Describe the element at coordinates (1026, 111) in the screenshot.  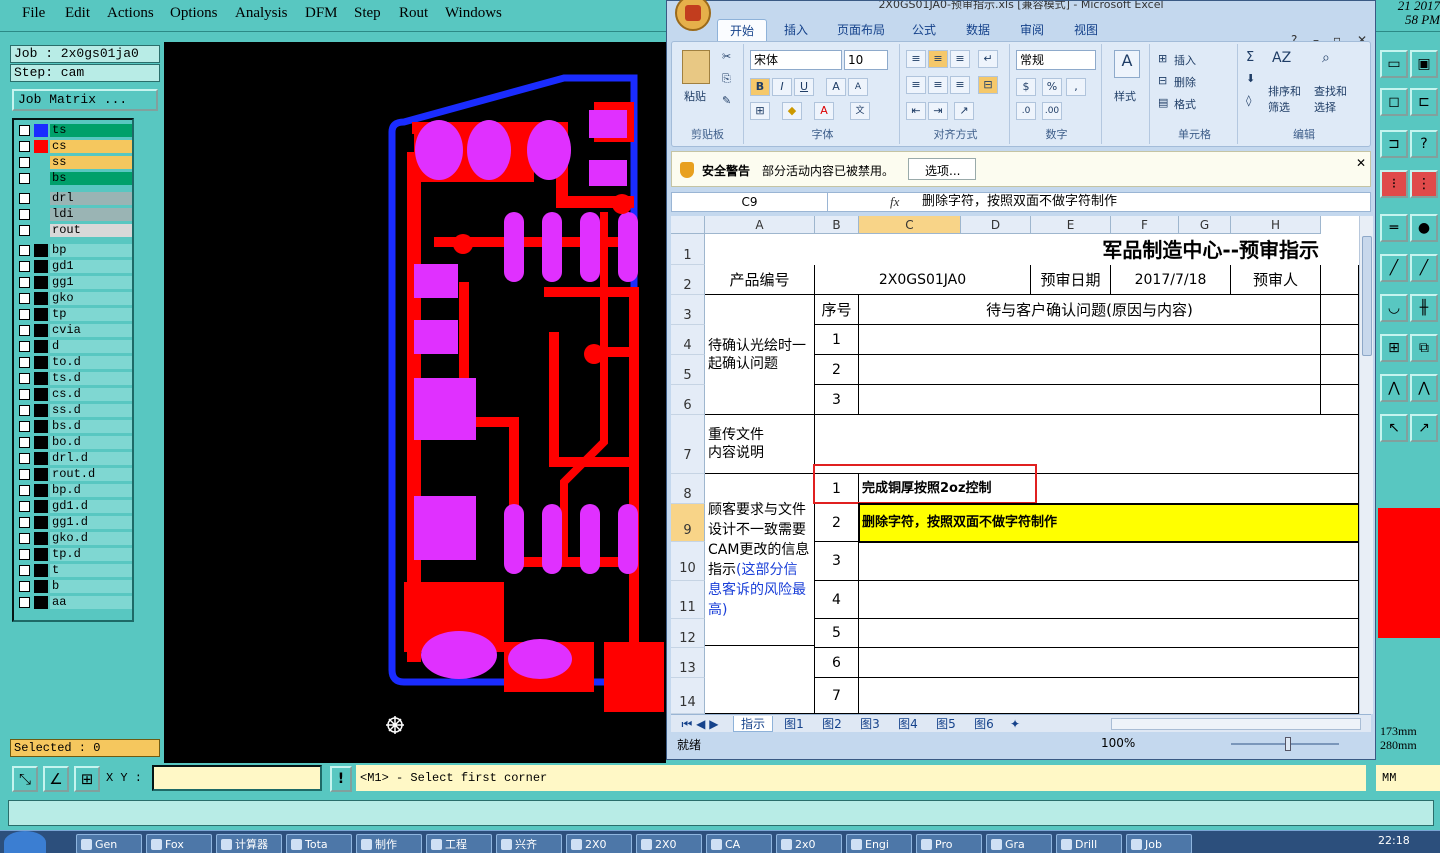
I see `increase-decimal-icon: .0` at that location.